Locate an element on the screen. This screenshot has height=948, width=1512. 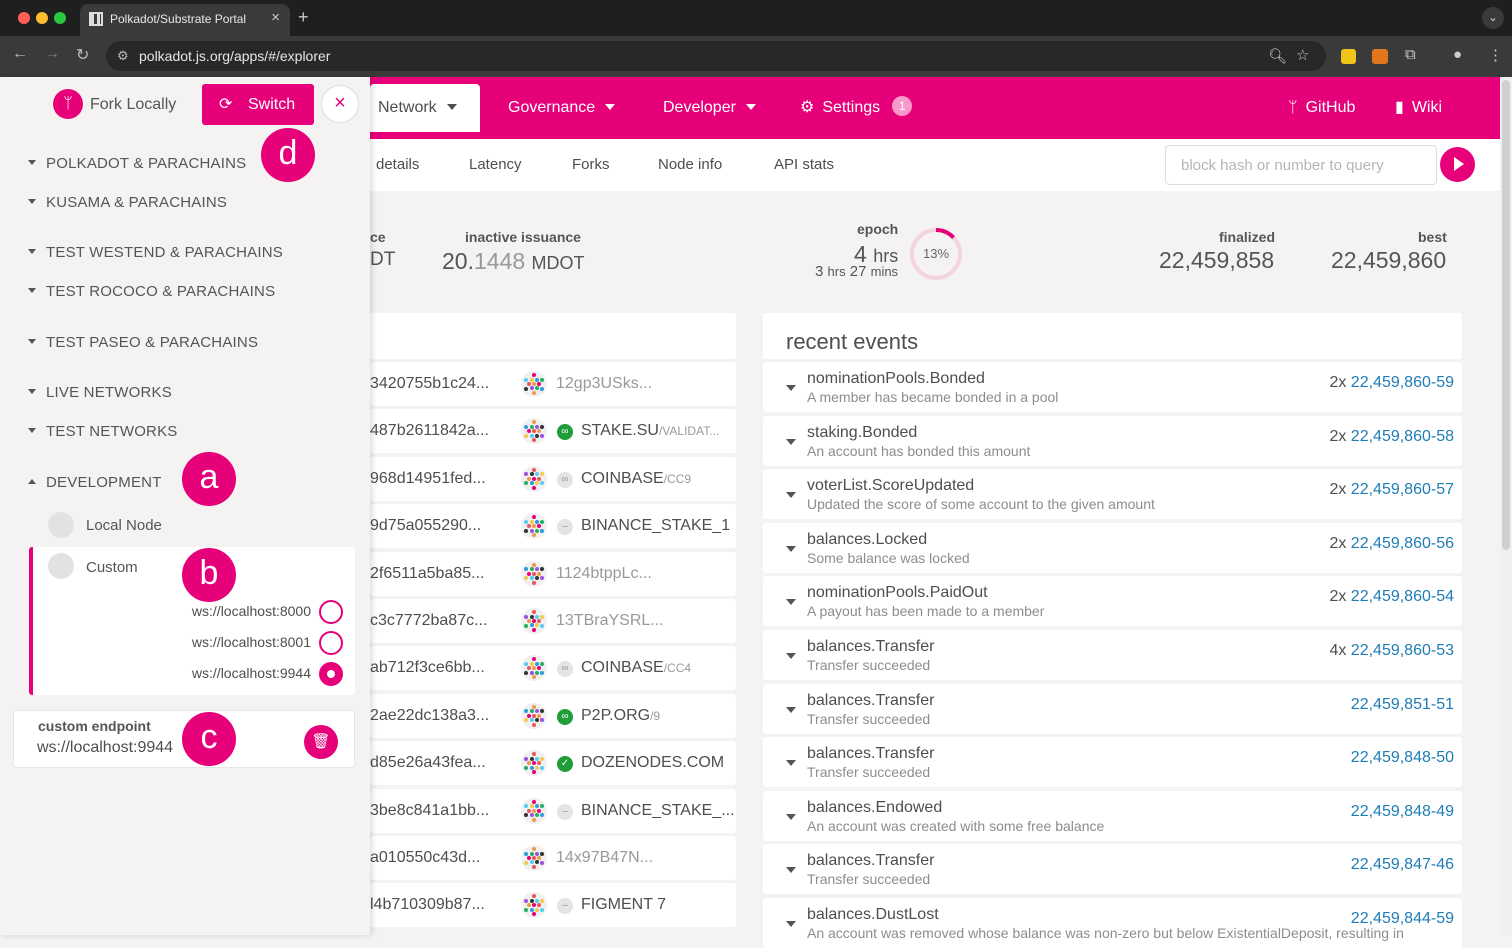
address-bar: ⚙ polkadot.js.org/apps/#/explorer 🔍︎ ☆ is located at coordinates (716, 56).